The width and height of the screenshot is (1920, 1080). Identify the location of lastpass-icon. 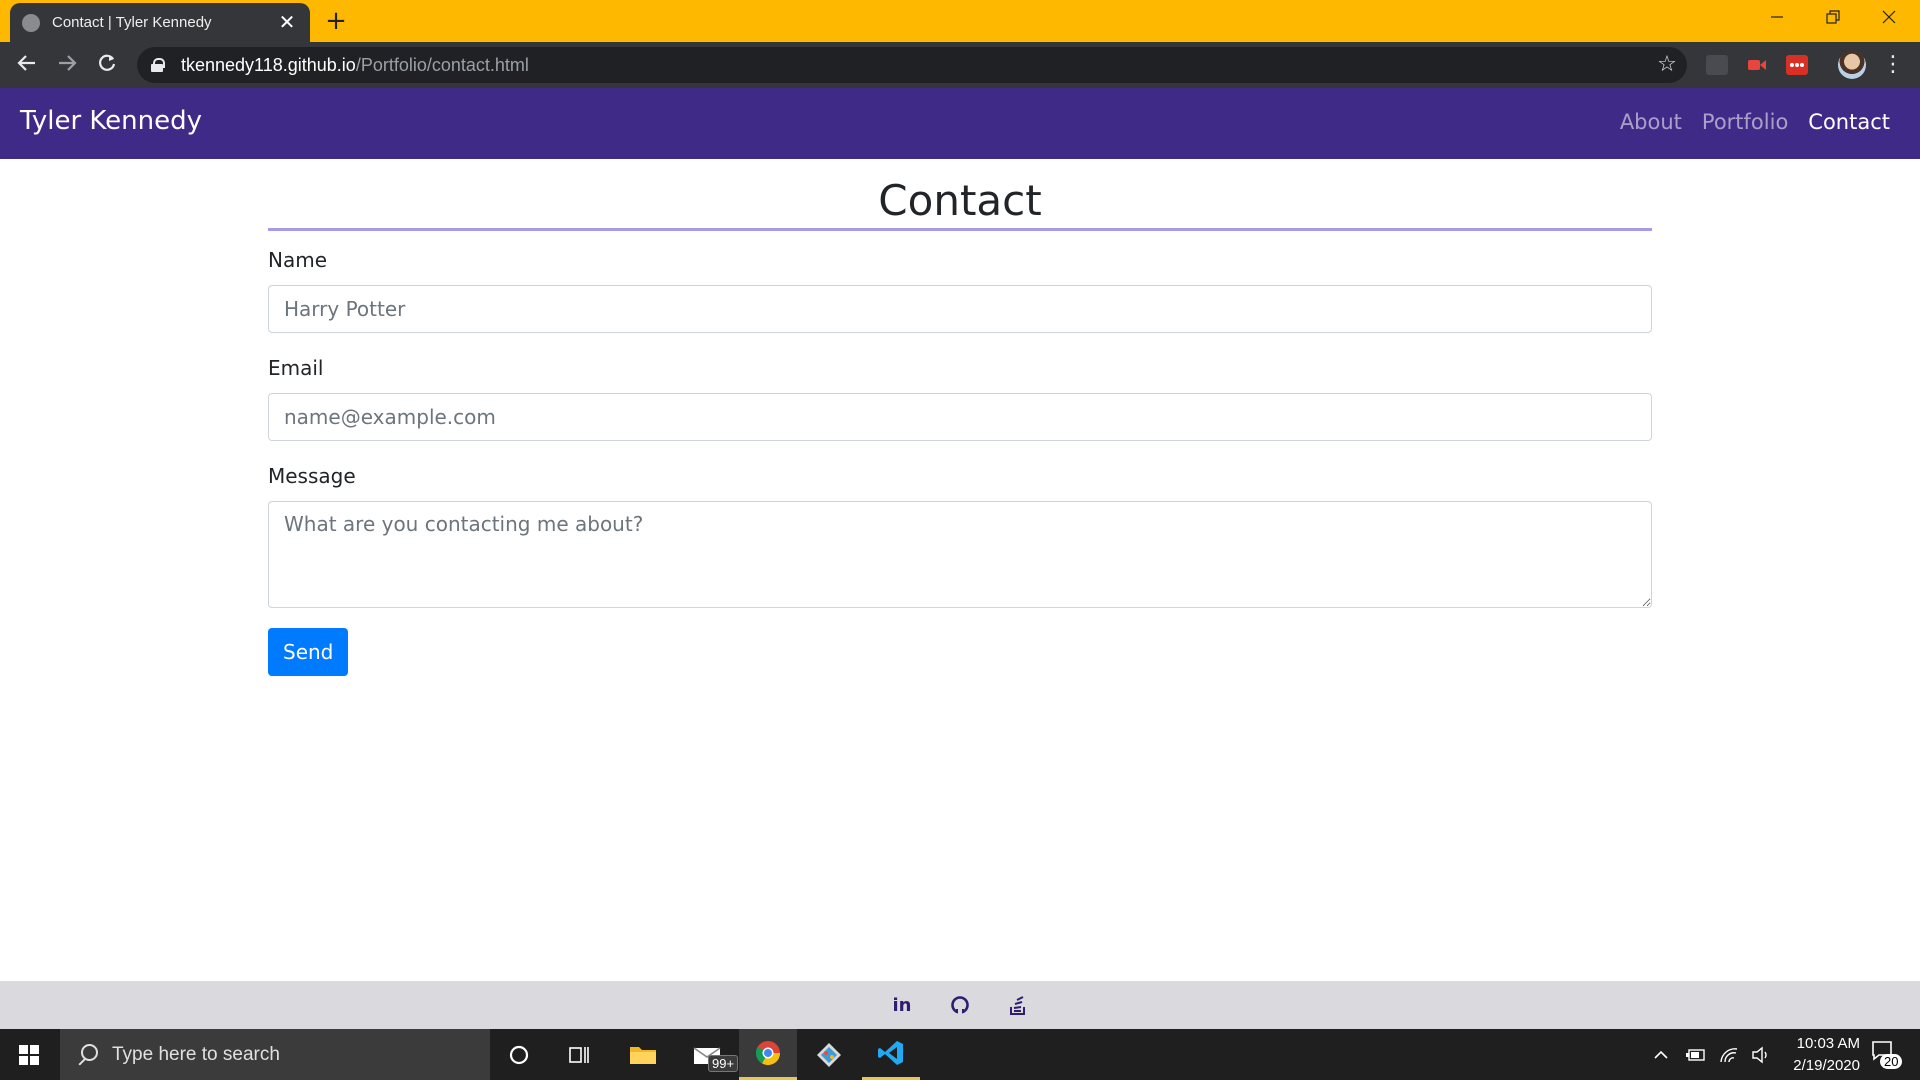
(1797, 65).